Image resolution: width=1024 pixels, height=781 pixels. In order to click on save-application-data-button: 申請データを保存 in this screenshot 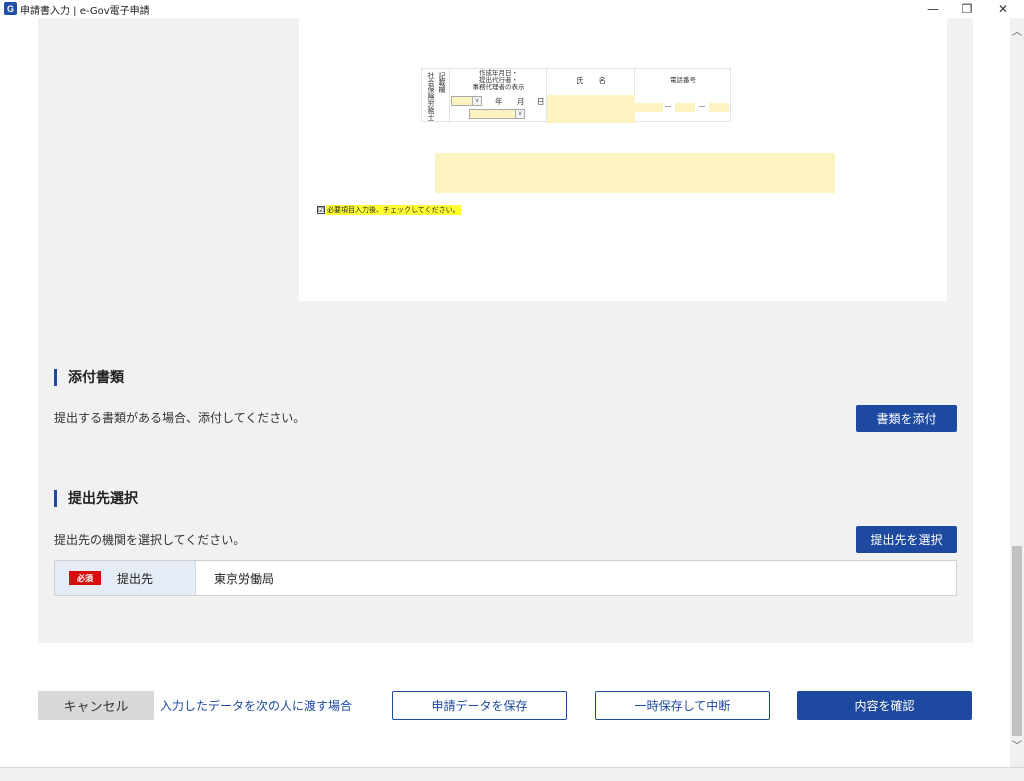, I will do `click(479, 705)`.